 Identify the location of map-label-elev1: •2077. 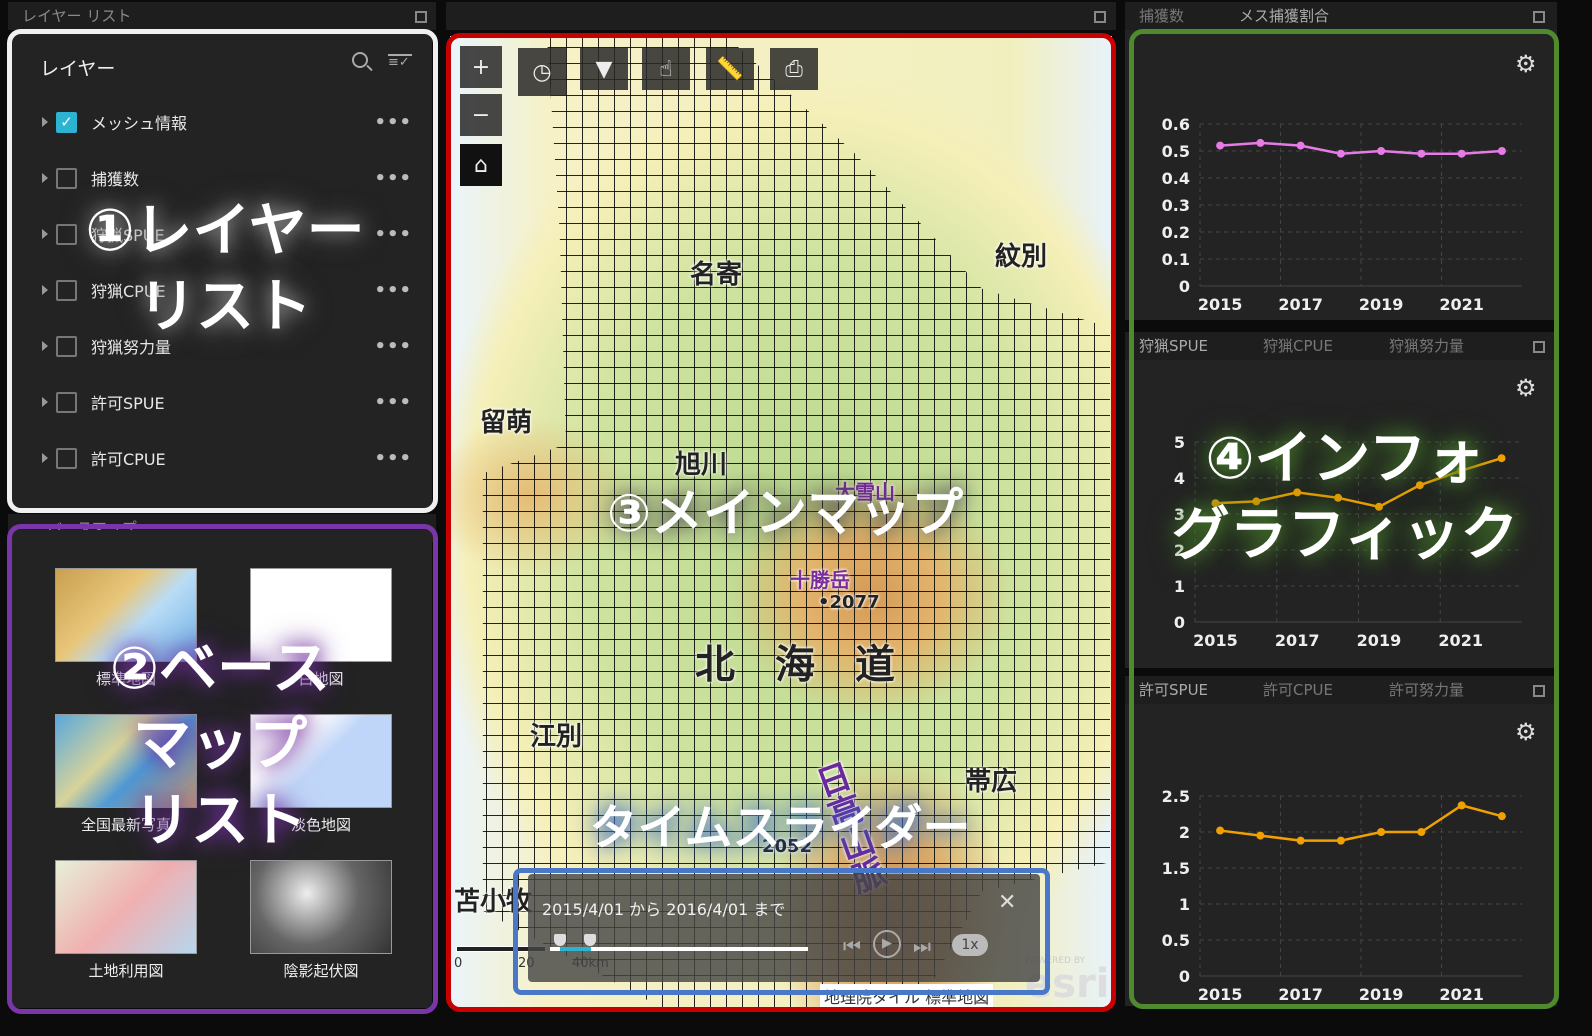
(849, 602).